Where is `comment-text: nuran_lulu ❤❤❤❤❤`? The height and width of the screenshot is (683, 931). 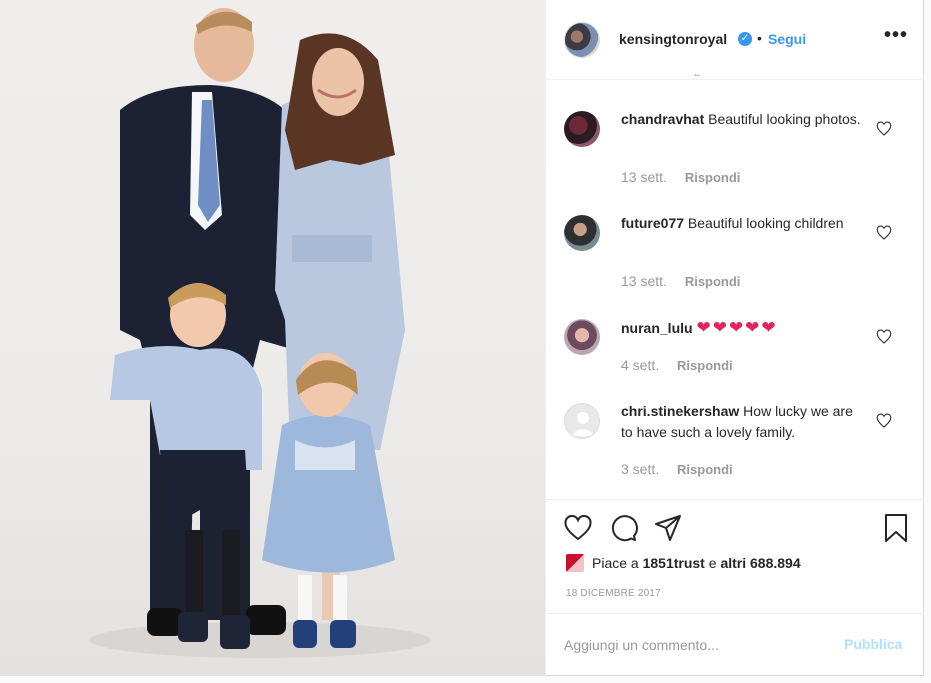
comment-text: nuran_lulu ❤❤❤❤❤ is located at coordinates (741, 328).